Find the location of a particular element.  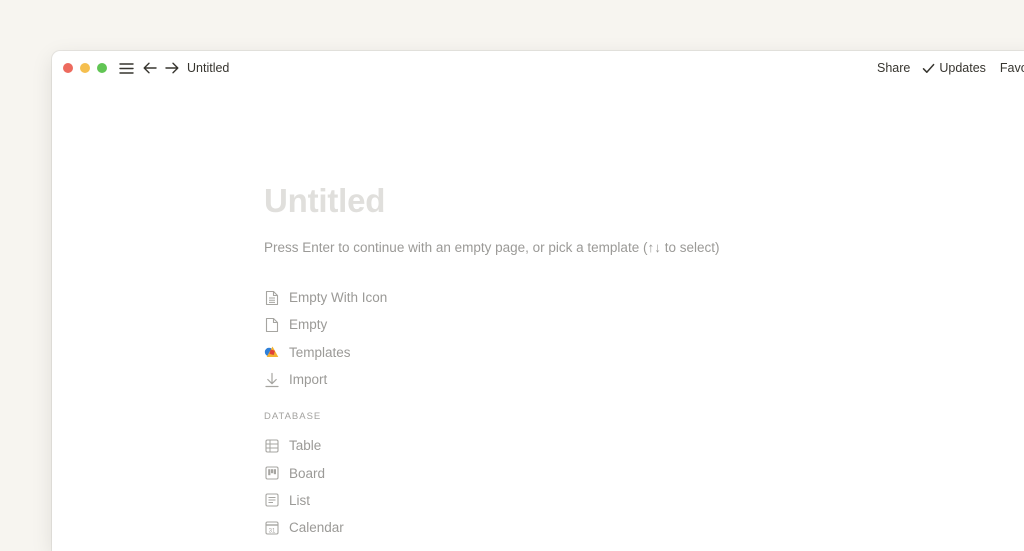

option-board: Board is located at coordinates (564, 472).